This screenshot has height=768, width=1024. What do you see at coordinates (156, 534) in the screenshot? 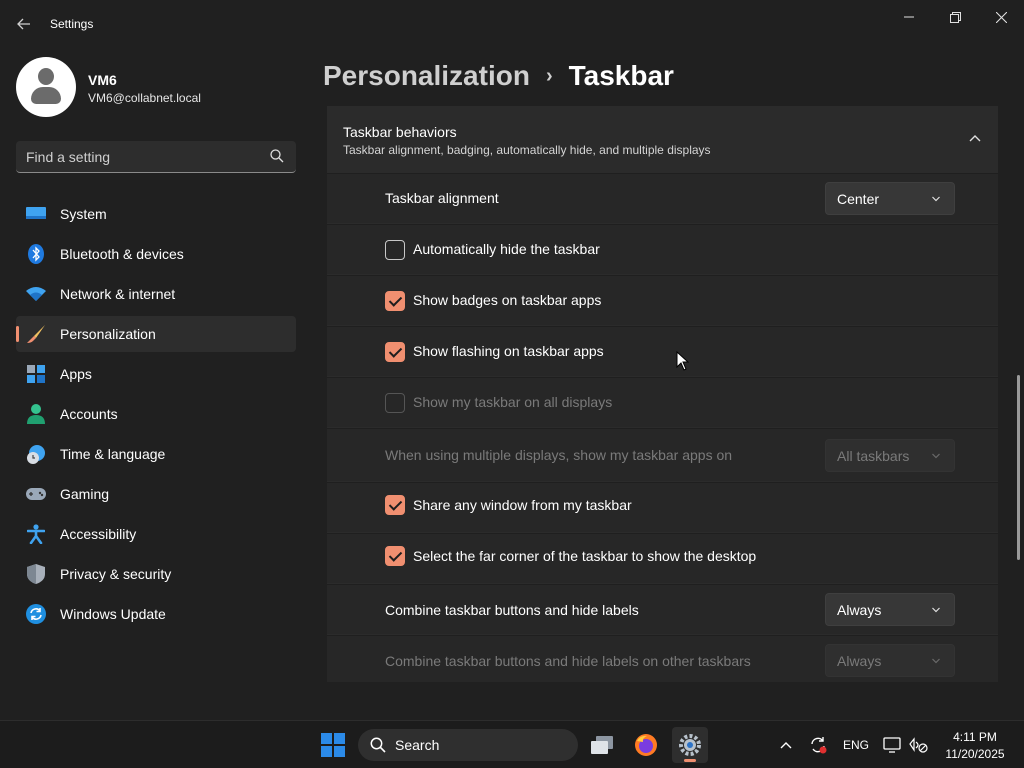
I see `sidebar-item-accessibility: Accessibility` at bounding box center [156, 534].